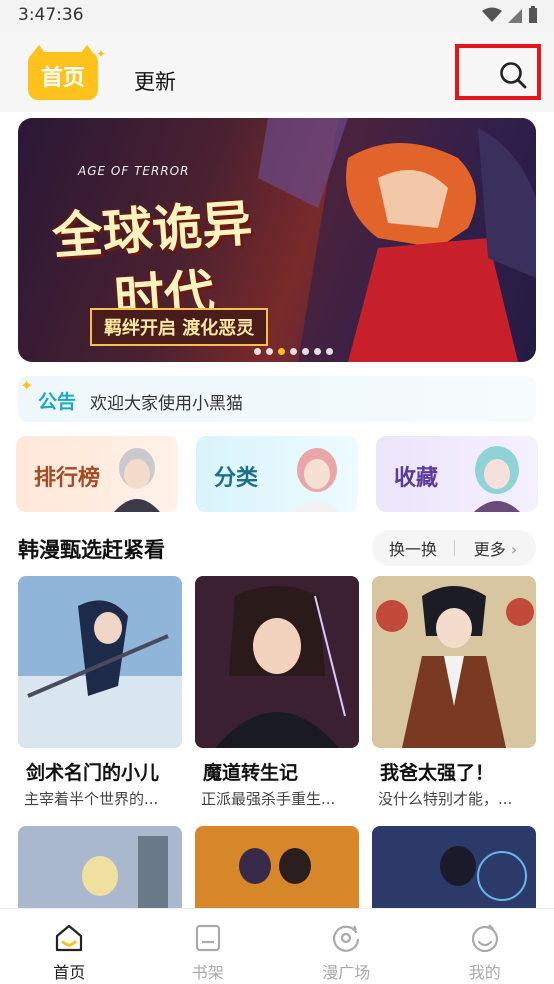 The image size is (554, 984). What do you see at coordinates (67, 478) in the screenshot?
I see `category-label: 排行榜` at bounding box center [67, 478].